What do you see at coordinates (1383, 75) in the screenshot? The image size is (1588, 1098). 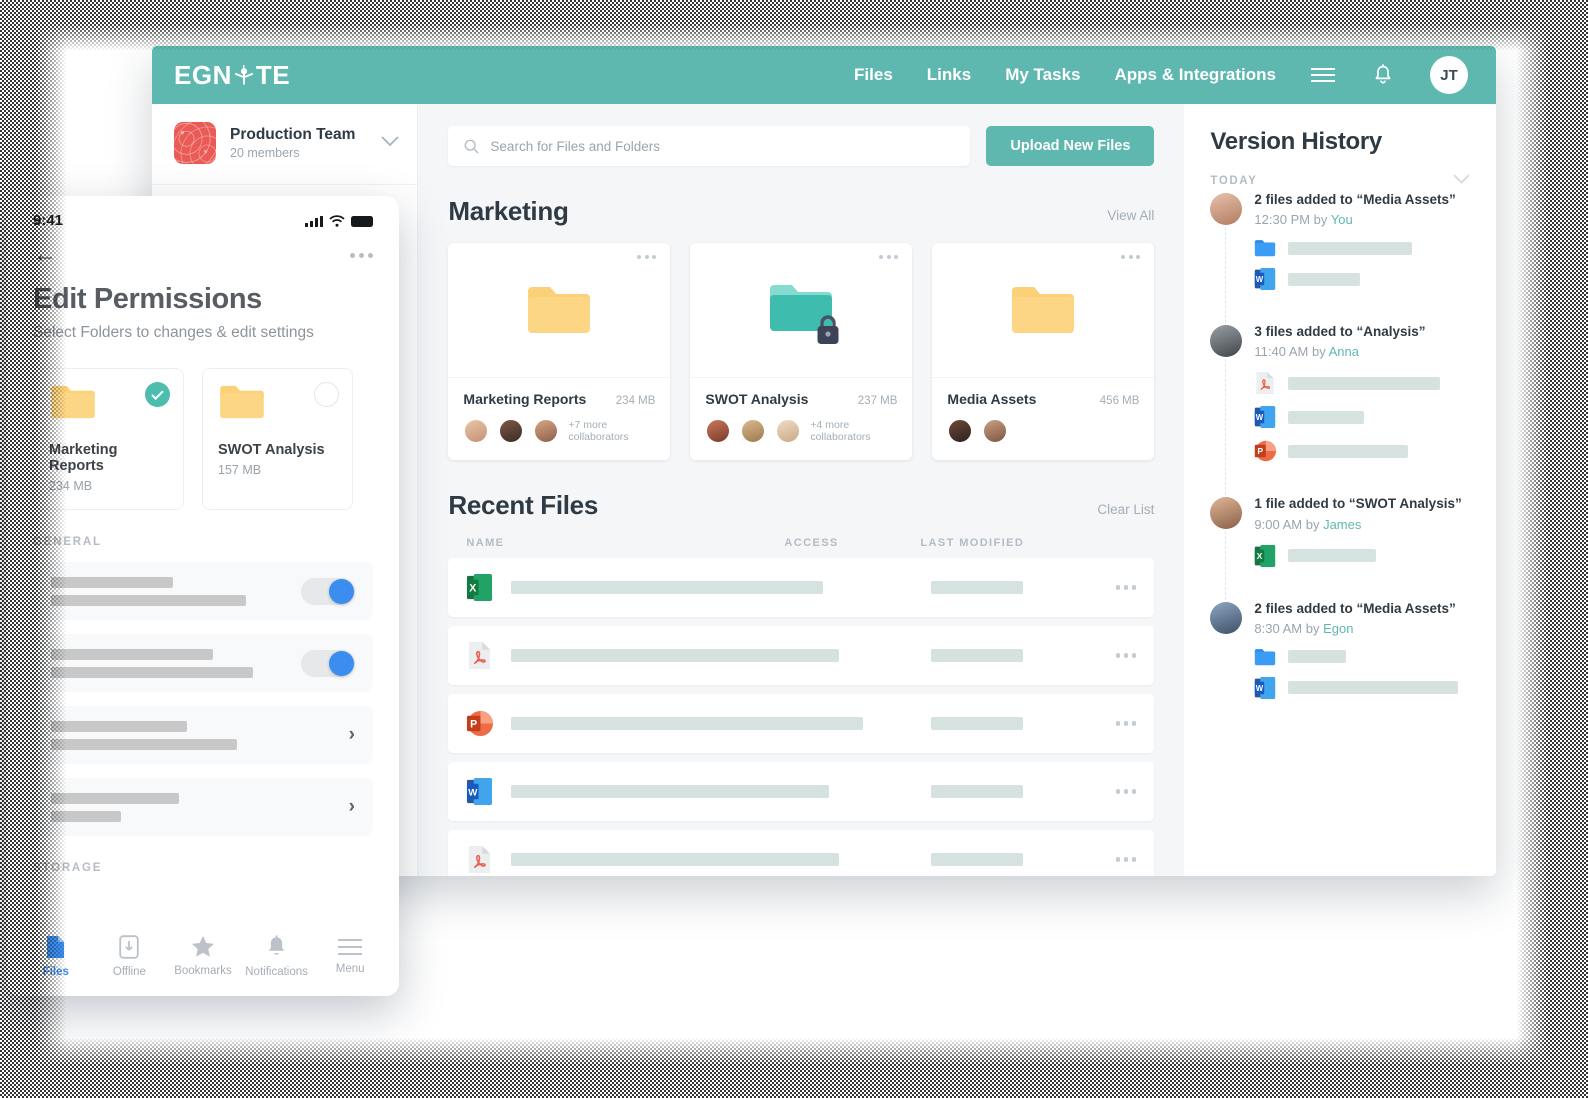 I see `notification-bell-icon` at bounding box center [1383, 75].